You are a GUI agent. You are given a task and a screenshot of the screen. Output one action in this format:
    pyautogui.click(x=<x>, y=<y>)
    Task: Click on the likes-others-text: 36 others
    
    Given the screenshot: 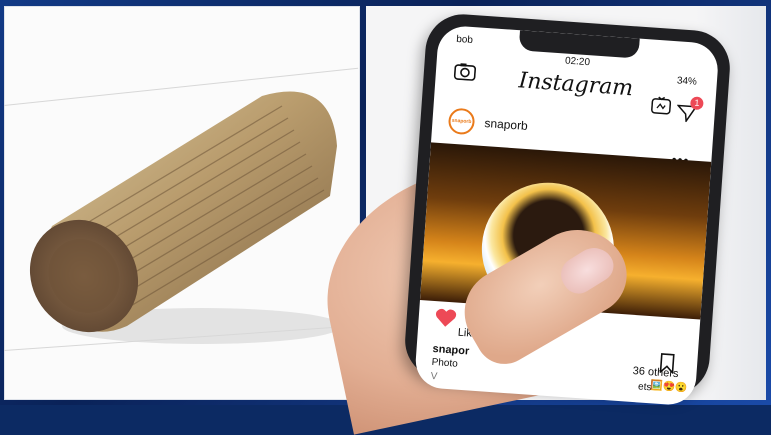 What is the action you would take?
    pyautogui.click(x=655, y=372)
    